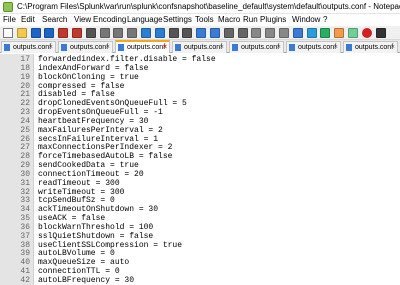  Describe the element at coordinates (21, 33) in the screenshot. I see `open-file-icon` at that location.